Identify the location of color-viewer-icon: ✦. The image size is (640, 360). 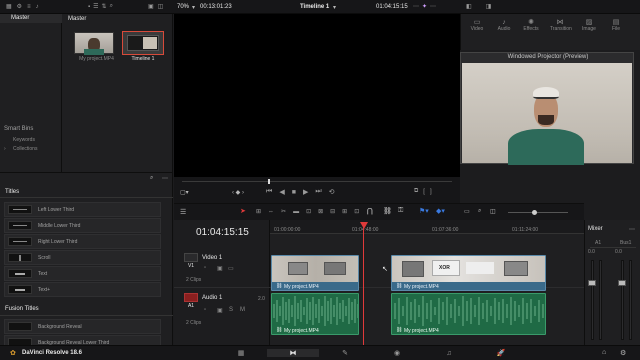
(424, 6).